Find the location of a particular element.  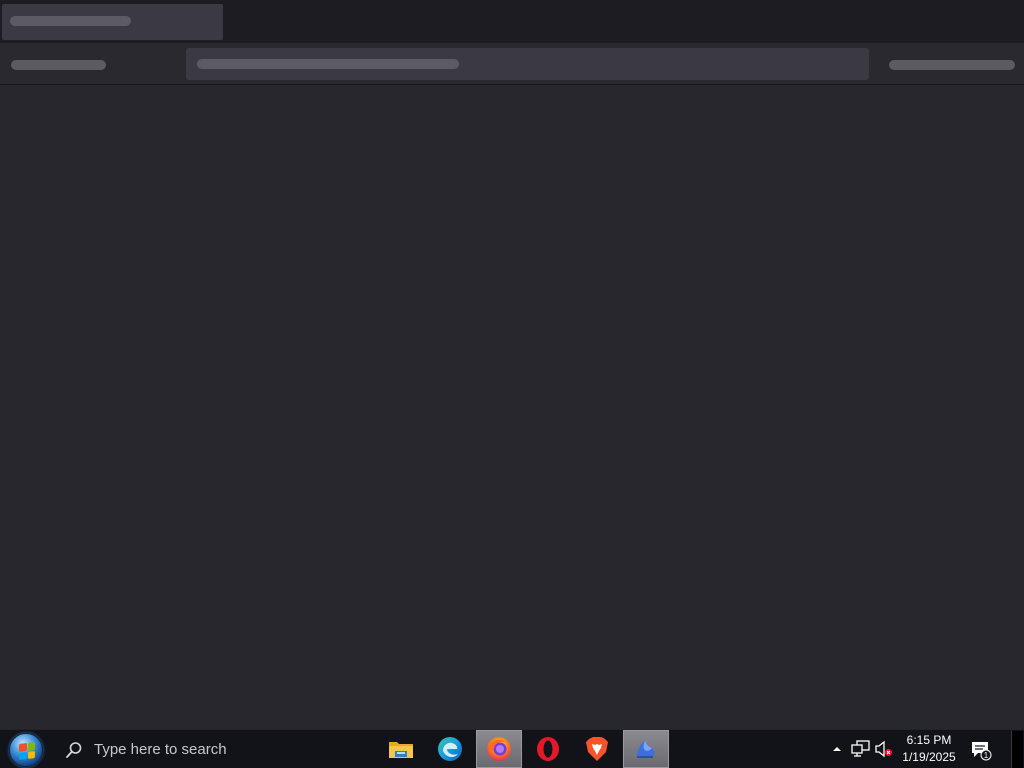

tray-expand-button is located at coordinates (837, 749).